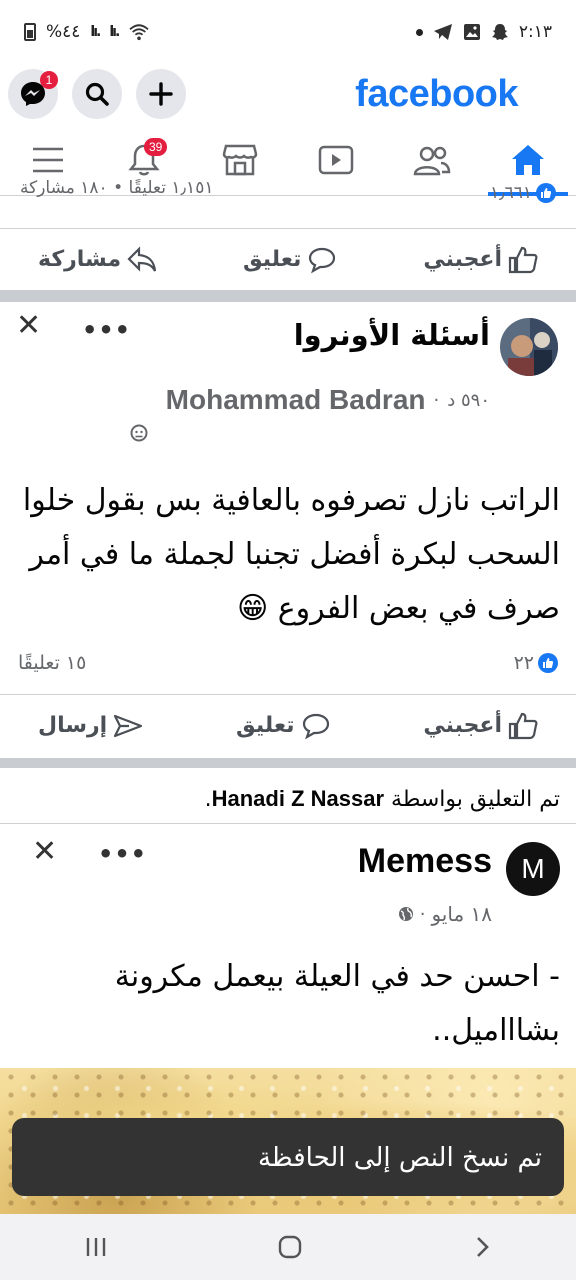 The height and width of the screenshot is (1280, 576). I want to click on previous-post-reactions: ١٫٦٦١, so click(523, 193).